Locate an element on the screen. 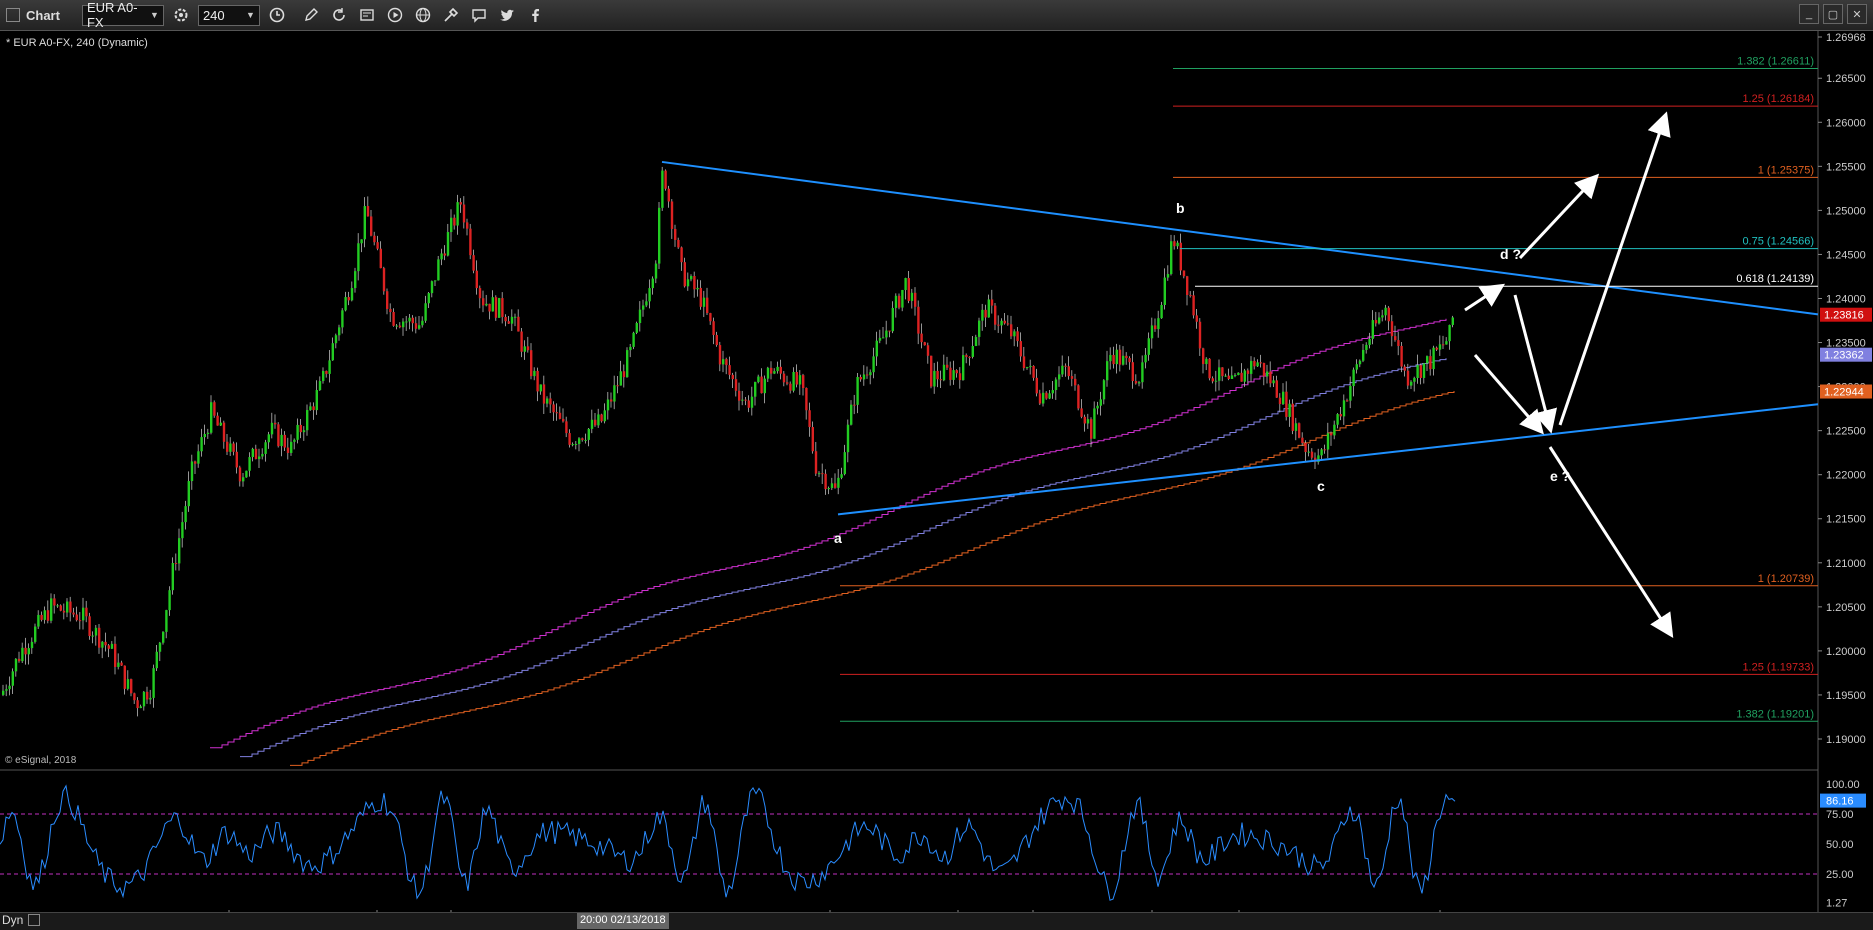 The image size is (1873, 930). oscillator-tick-label: 50.00 is located at coordinates (1840, 845).